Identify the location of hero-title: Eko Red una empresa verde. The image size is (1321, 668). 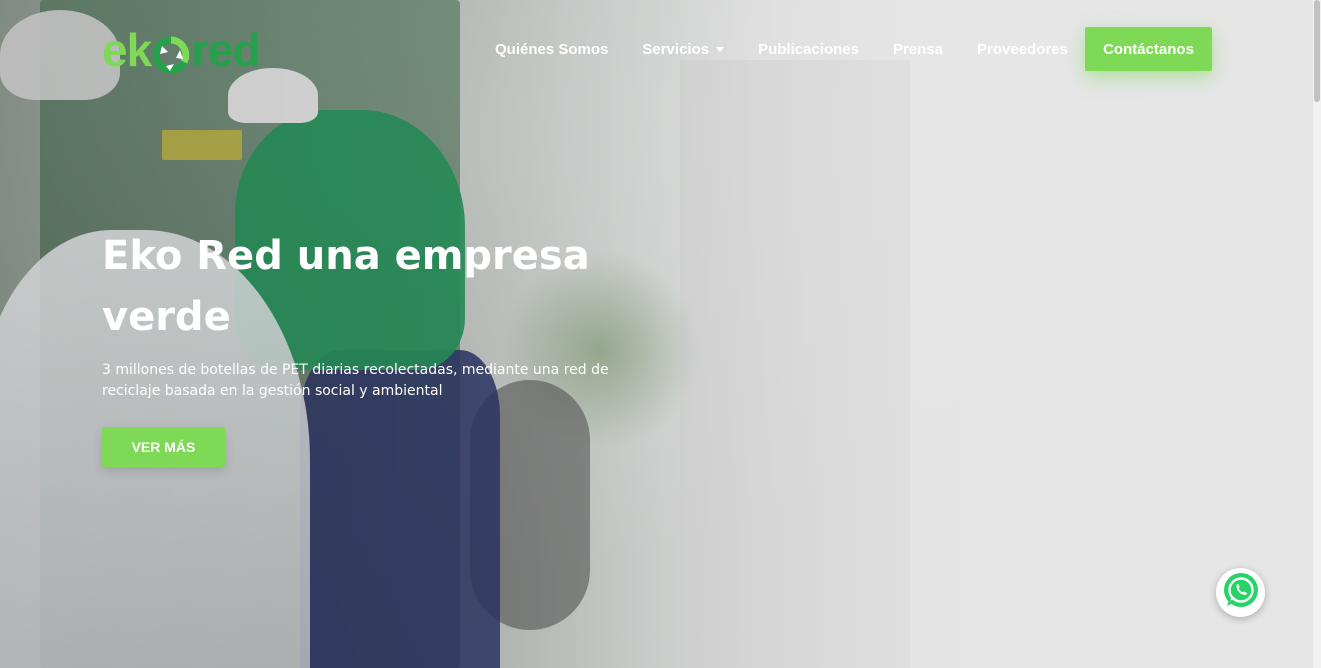
(382, 287).